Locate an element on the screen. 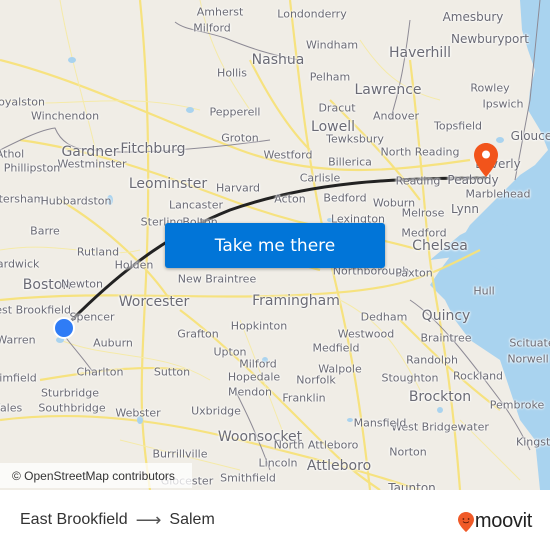 The width and height of the screenshot is (550, 550). place-label: Londonderry is located at coordinates (312, 14).